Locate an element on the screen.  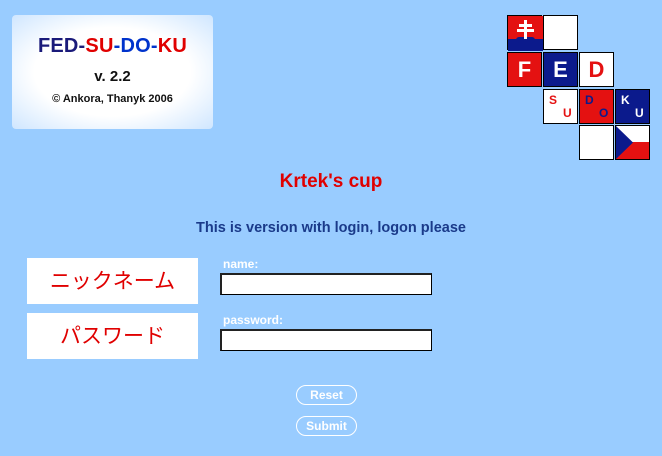
logo-slovak-emblem-cell is located at coordinates (525, 33).